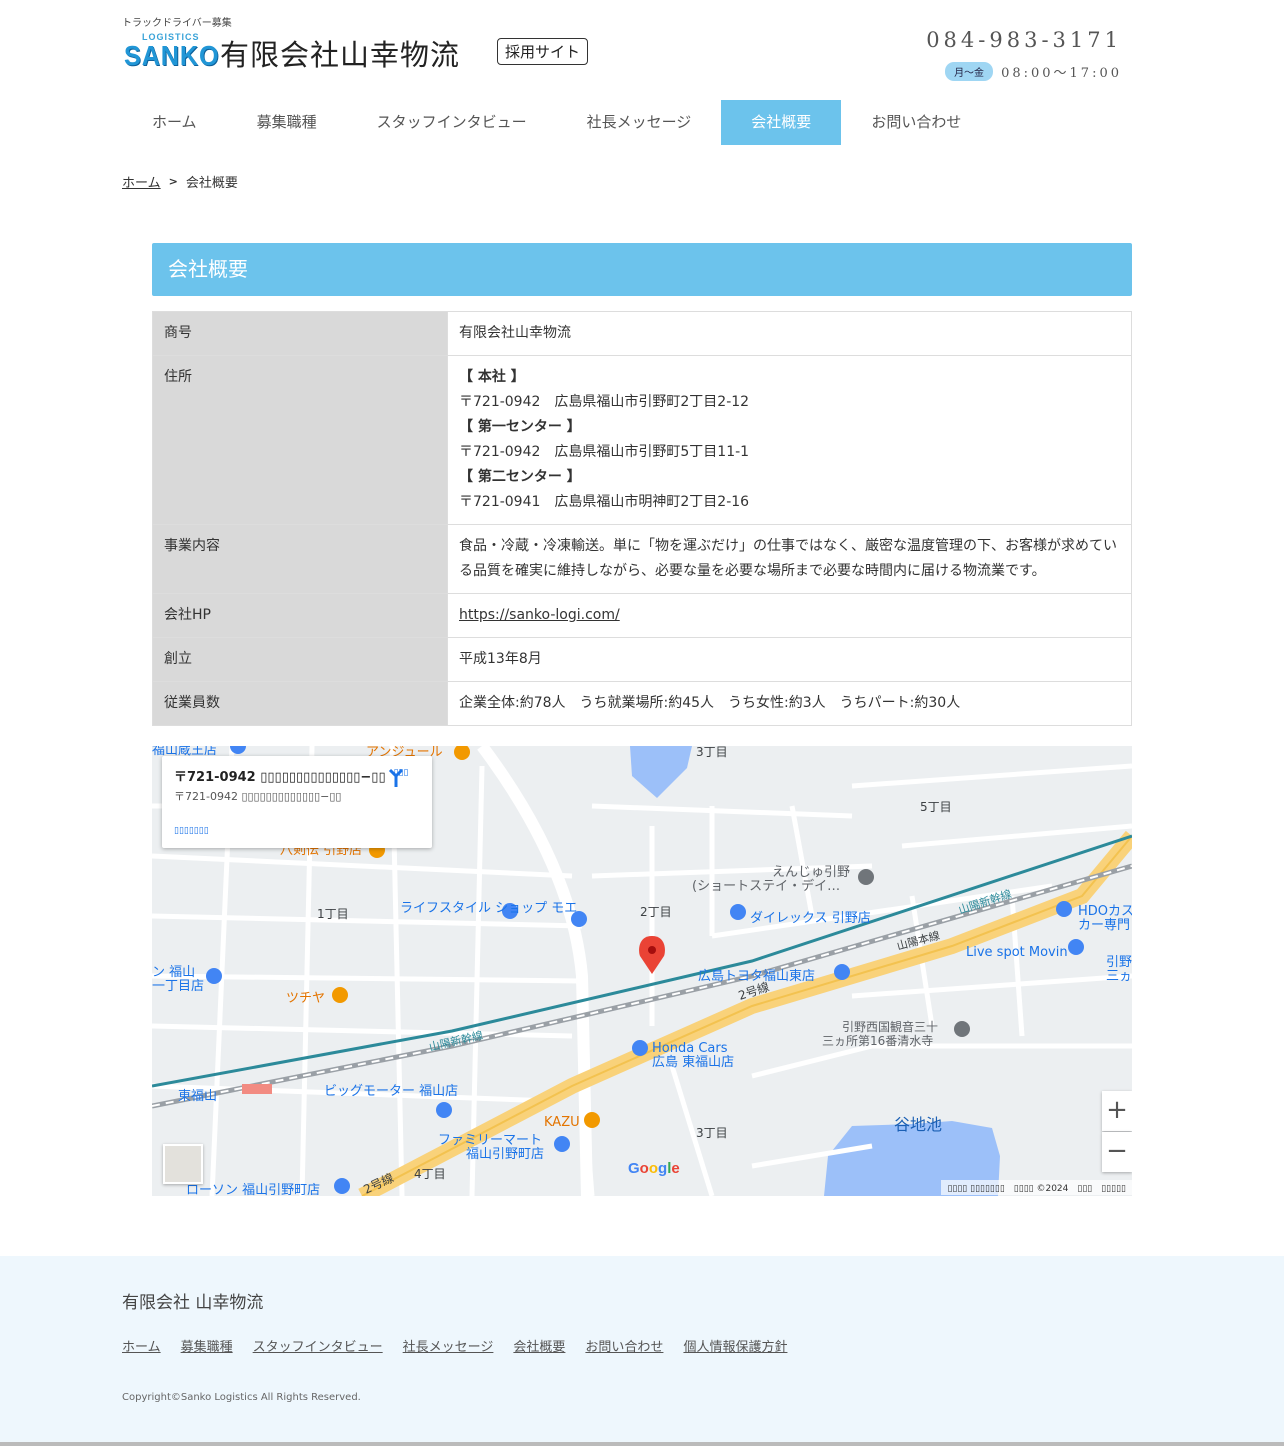 The height and width of the screenshot is (1446, 1284). I want to click on table-row: 商号 有限会社山幸物流, so click(642, 333).